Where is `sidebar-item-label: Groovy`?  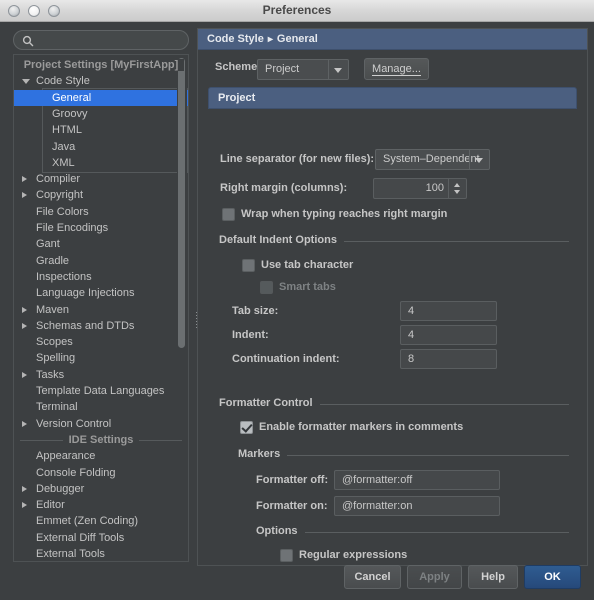 sidebar-item-label: Groovy is located at coordinates (70, 113).